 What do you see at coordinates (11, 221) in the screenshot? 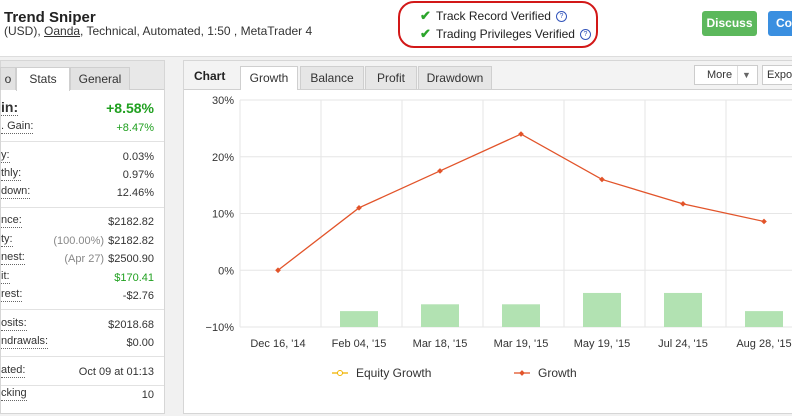
I see `stat-balance-label: nce:` at bounding box center [11, 221].